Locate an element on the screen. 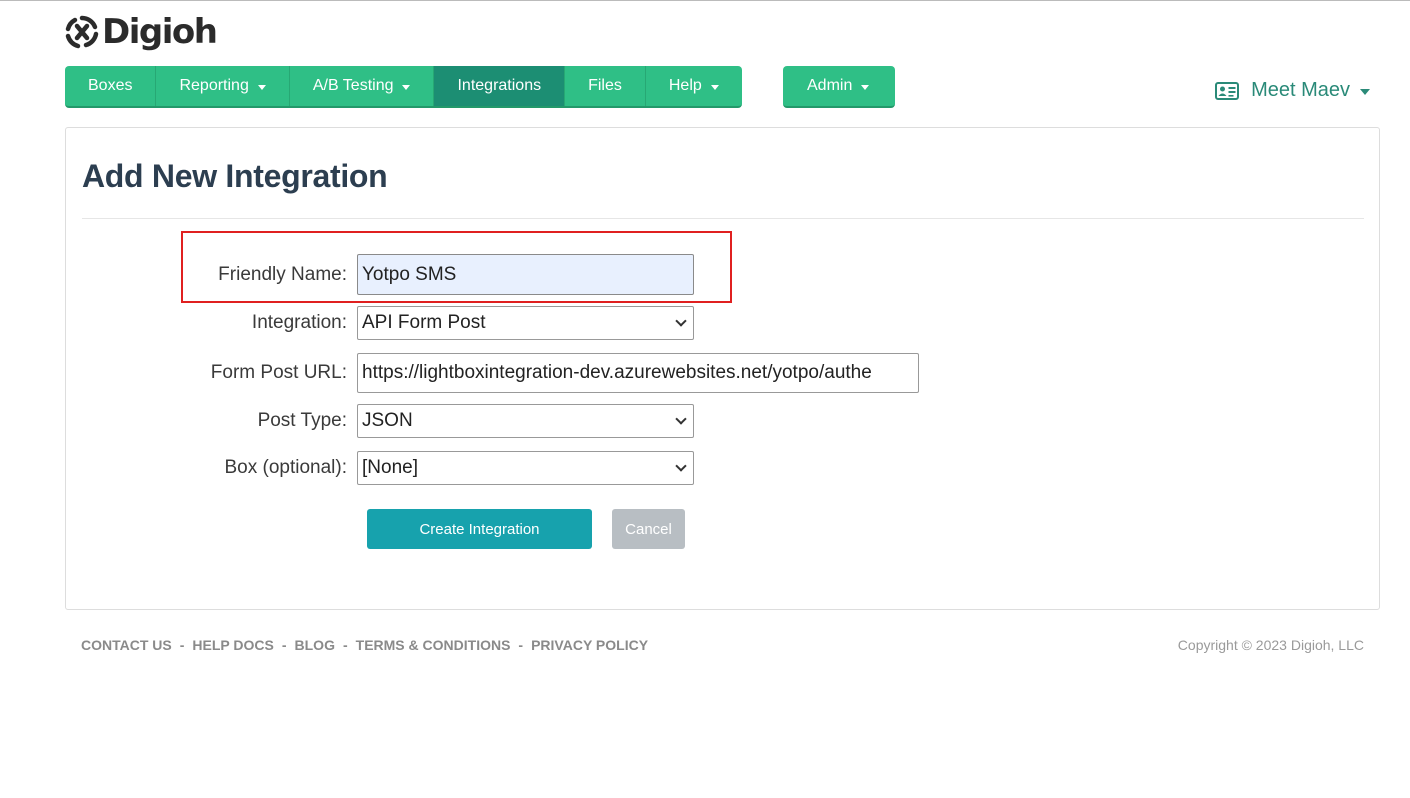 The width and height of the screenshot is (1410, 798). nav-integrations: Integrations is located at coordinates (500, 86).